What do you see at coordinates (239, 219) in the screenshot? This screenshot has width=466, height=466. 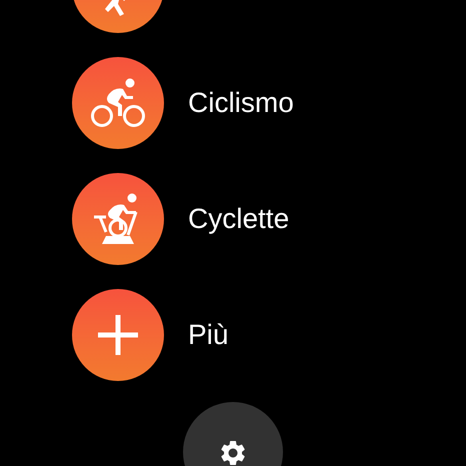 I see `activity-label: Cyclette` at bounding box center [239, 219].